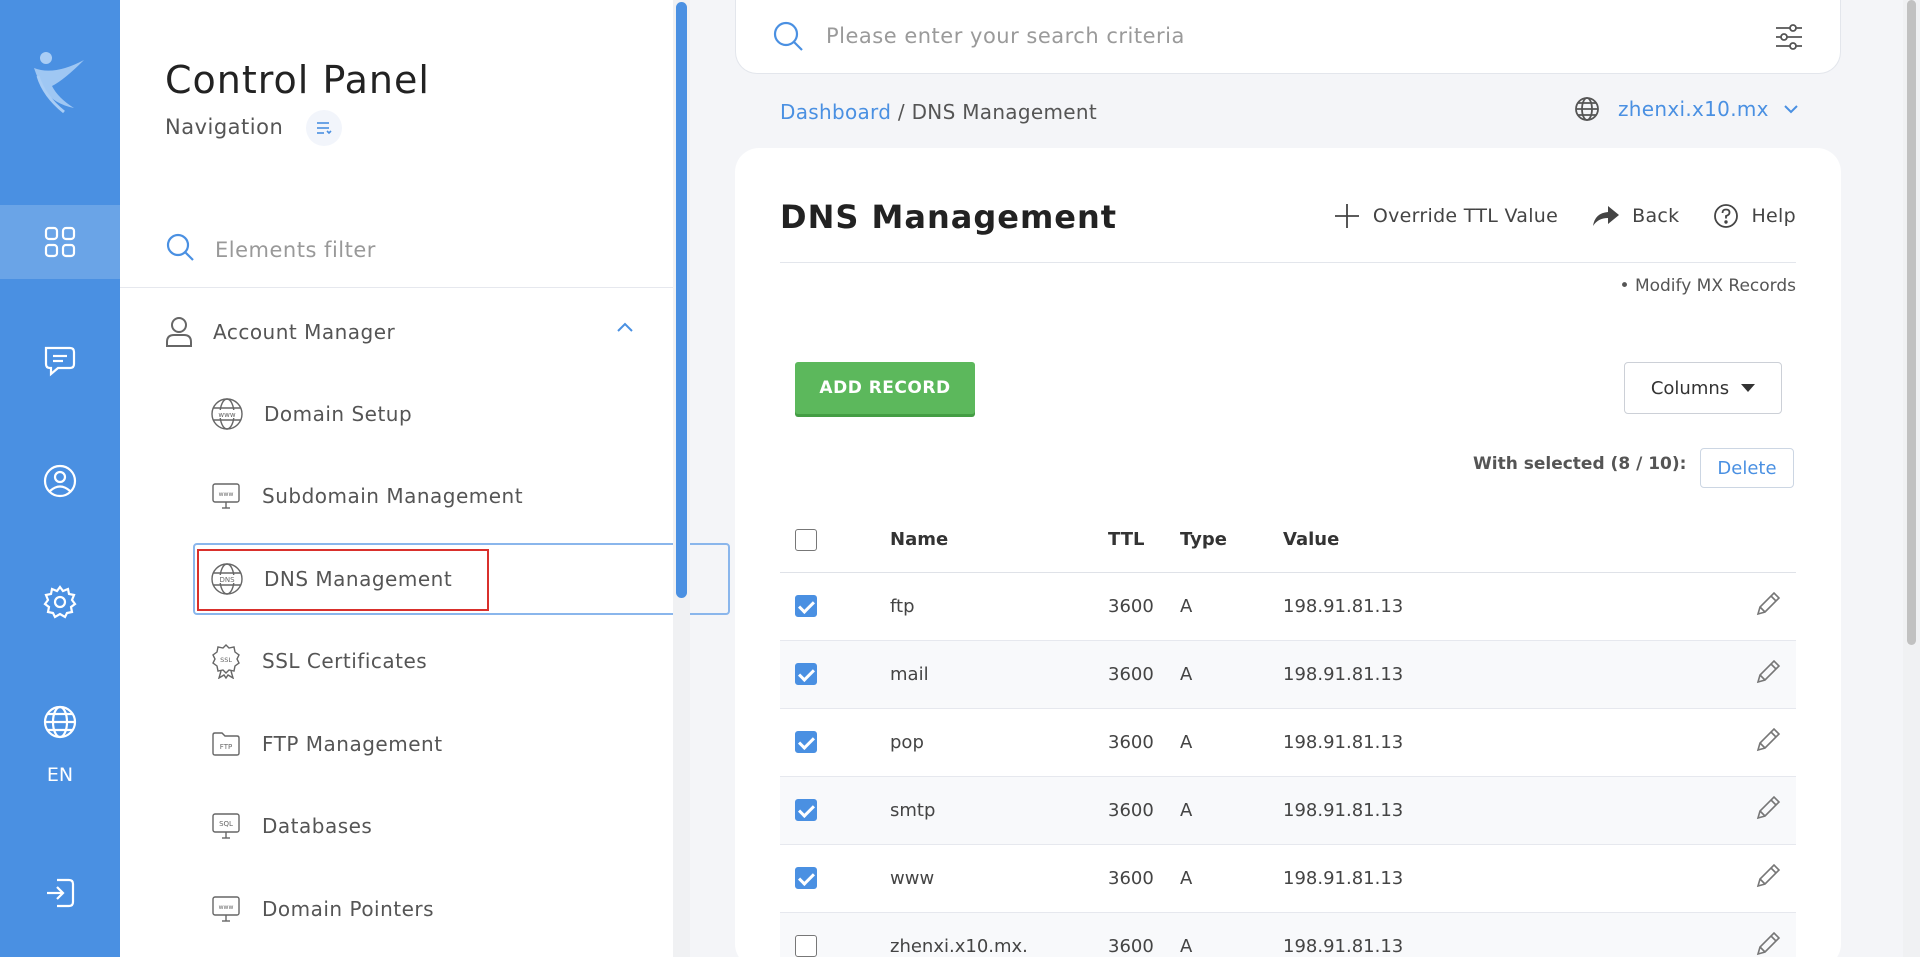 The width and height of the screenshot is (1920, 957). What do you see at coordinates (226, 744) in the screenshot?
I see `ftp-folder-icon: FTP` at bounding box center [226, 744].